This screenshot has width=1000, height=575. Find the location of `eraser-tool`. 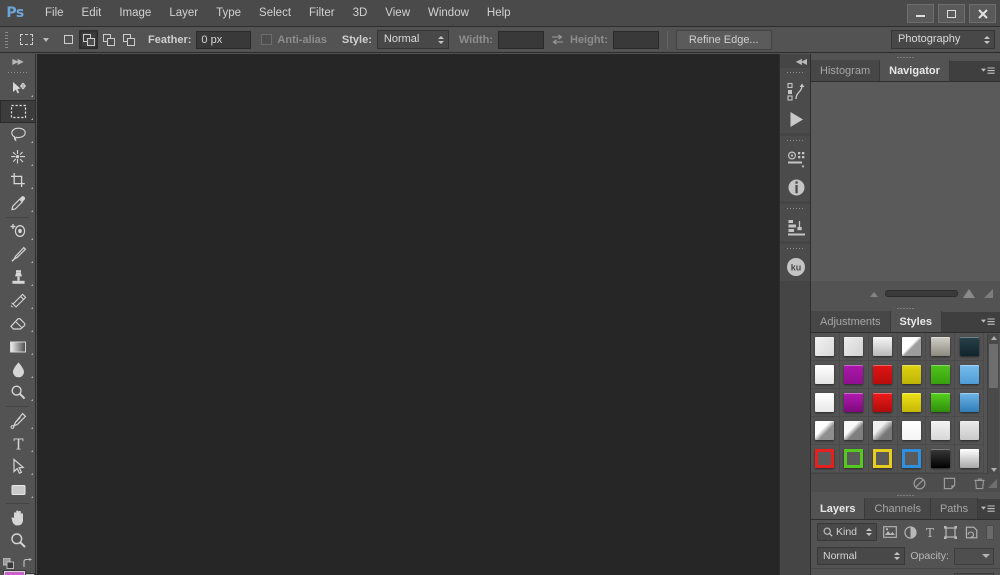

eraser-tool is located at coordinates (18, 323).